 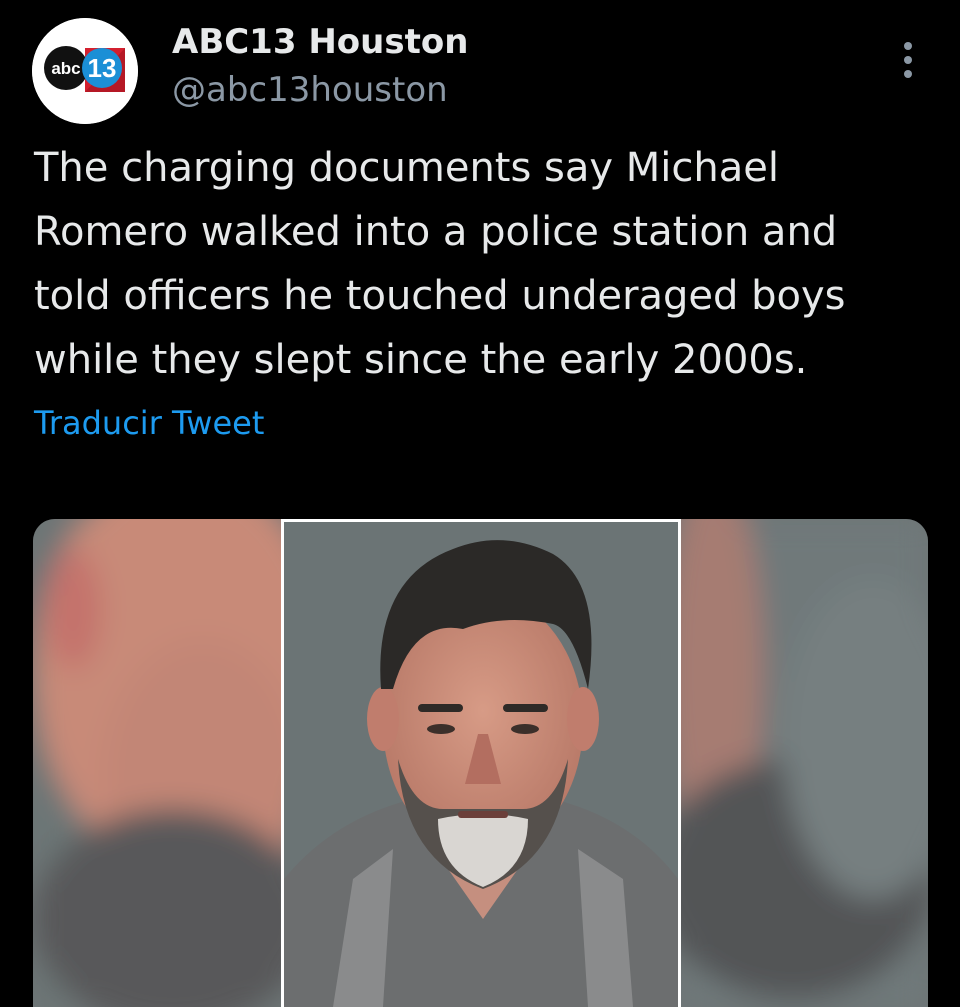 I want to click on svg-text: abc, so click(x=65, y=68).